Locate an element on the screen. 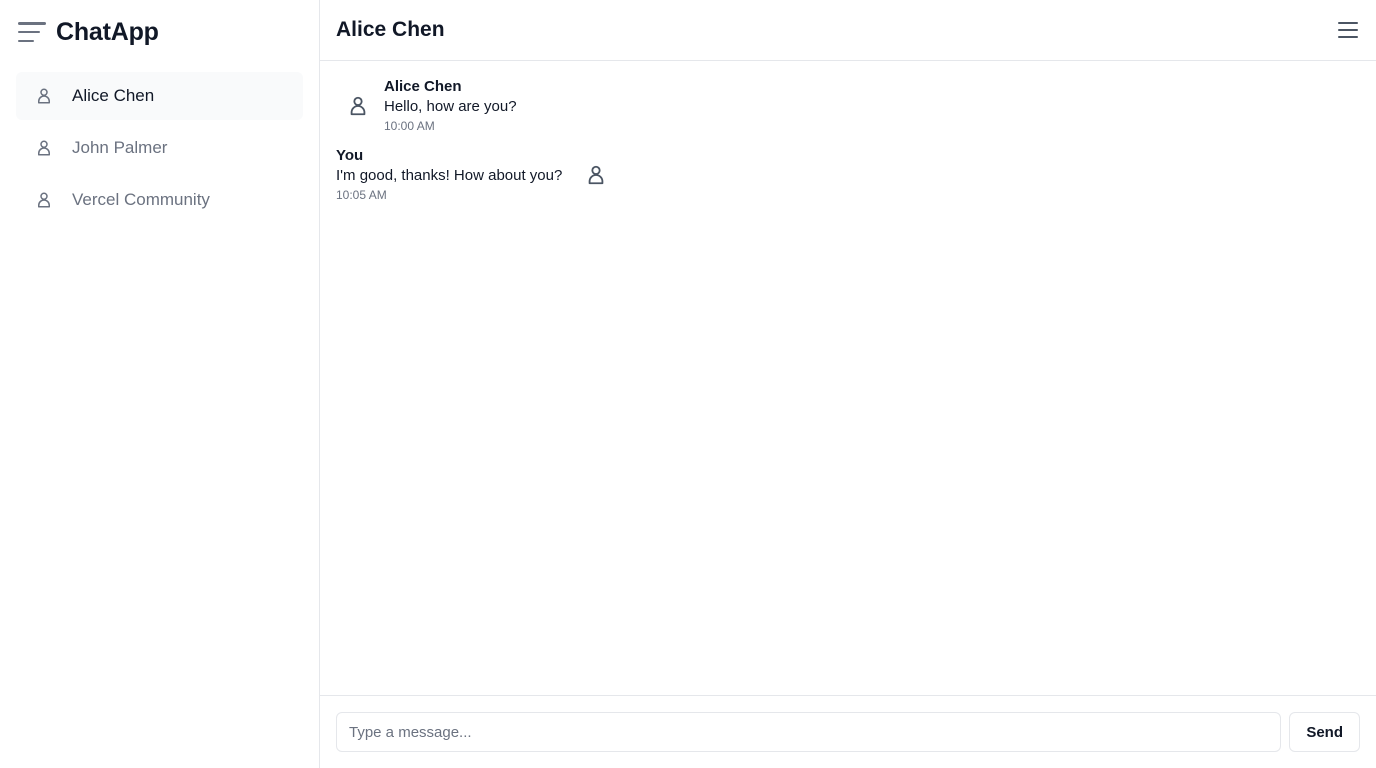 The width and height of the screenshot is (1376, 768). message-sender: Alice Chen is located at coordinates (423, 86).